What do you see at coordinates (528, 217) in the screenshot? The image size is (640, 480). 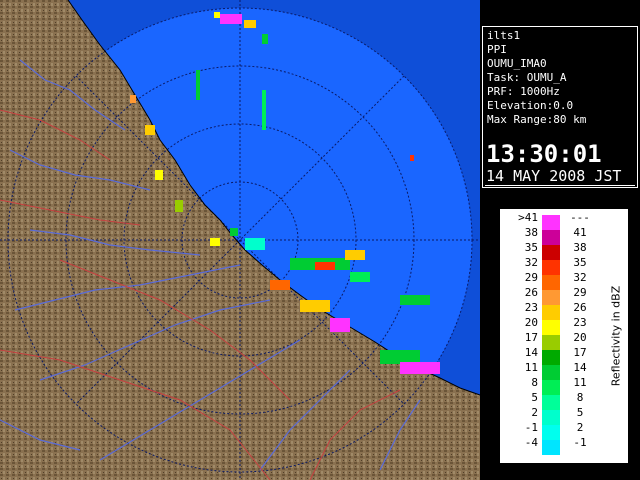 I see `legend-low-label: >41` at bounding box center [528, 217].